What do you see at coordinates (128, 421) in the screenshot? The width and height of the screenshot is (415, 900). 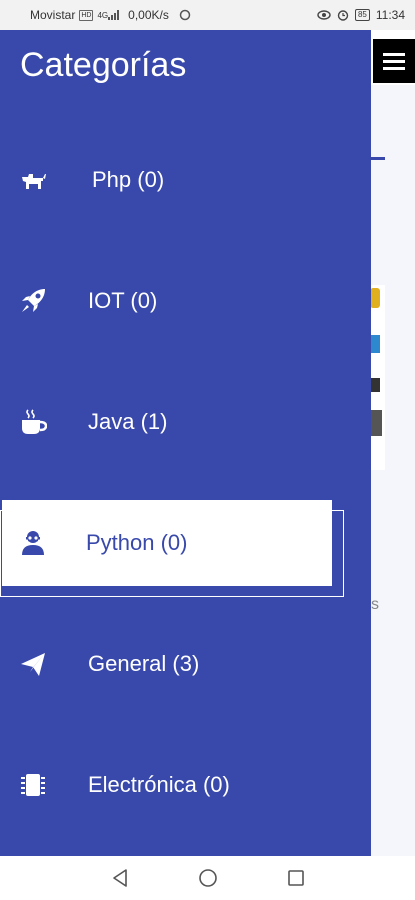 I see `category-label: Java (1)` at bounding box center [128, 421].